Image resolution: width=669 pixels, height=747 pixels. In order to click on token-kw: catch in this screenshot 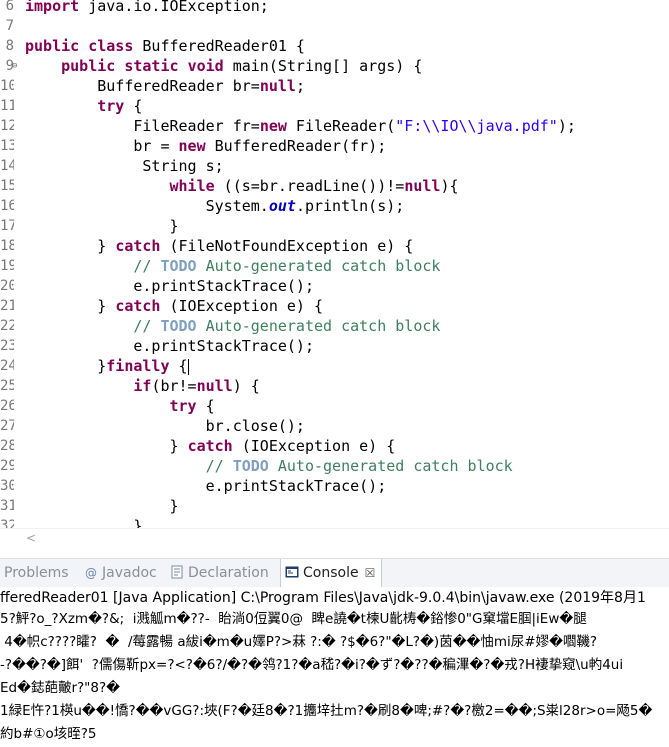, I will do `click(138, 246)`.